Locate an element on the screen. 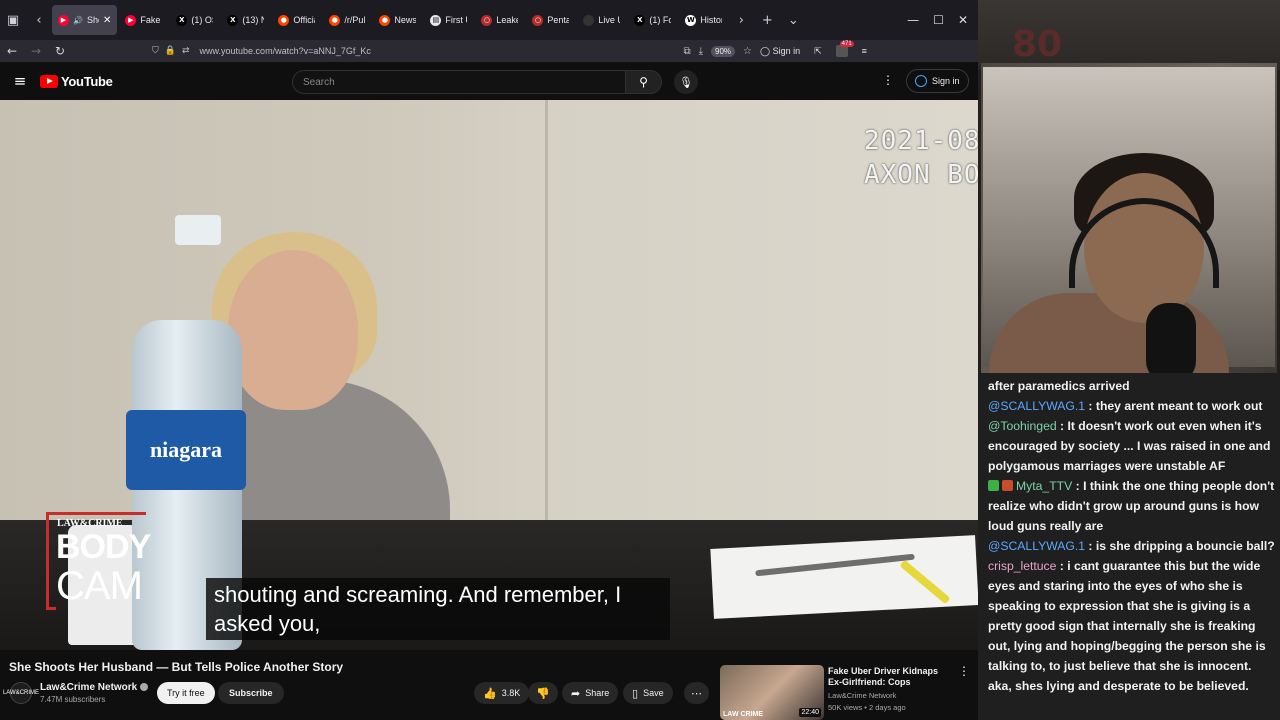 The image size is (1280, 720). dislike-button: 👎 is located at coordinates (543, 693).